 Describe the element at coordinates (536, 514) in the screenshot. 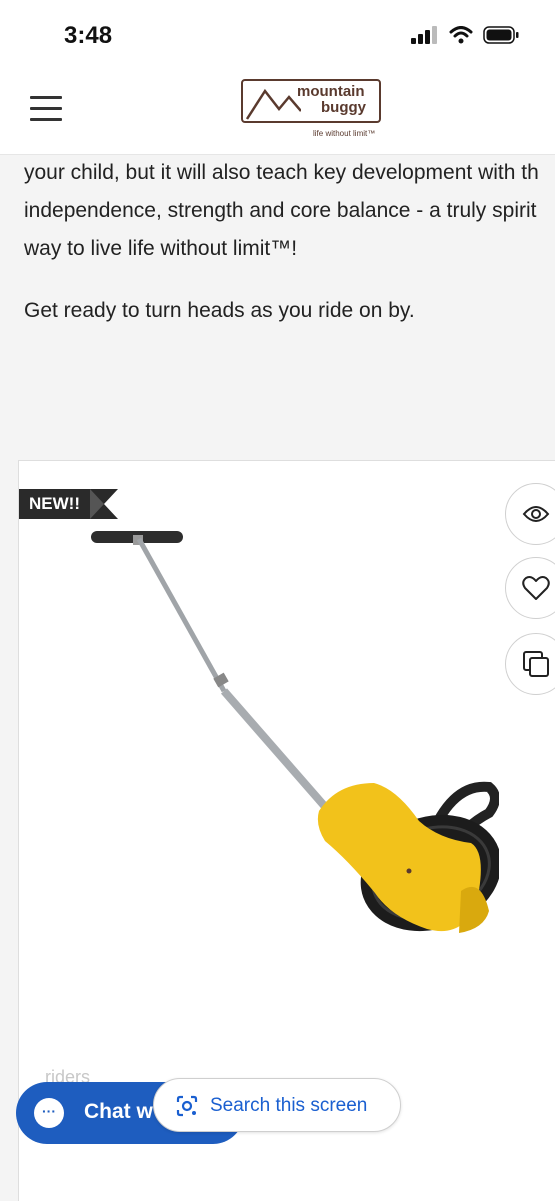

I see `eye-icon` at that location.